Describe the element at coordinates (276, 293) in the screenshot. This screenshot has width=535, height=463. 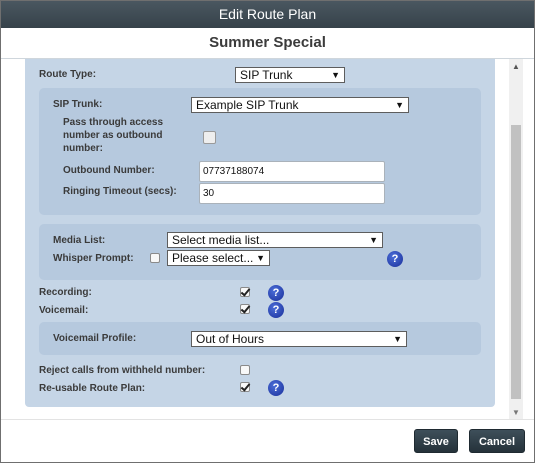
I see `recording-help-icon: ?` at that location.